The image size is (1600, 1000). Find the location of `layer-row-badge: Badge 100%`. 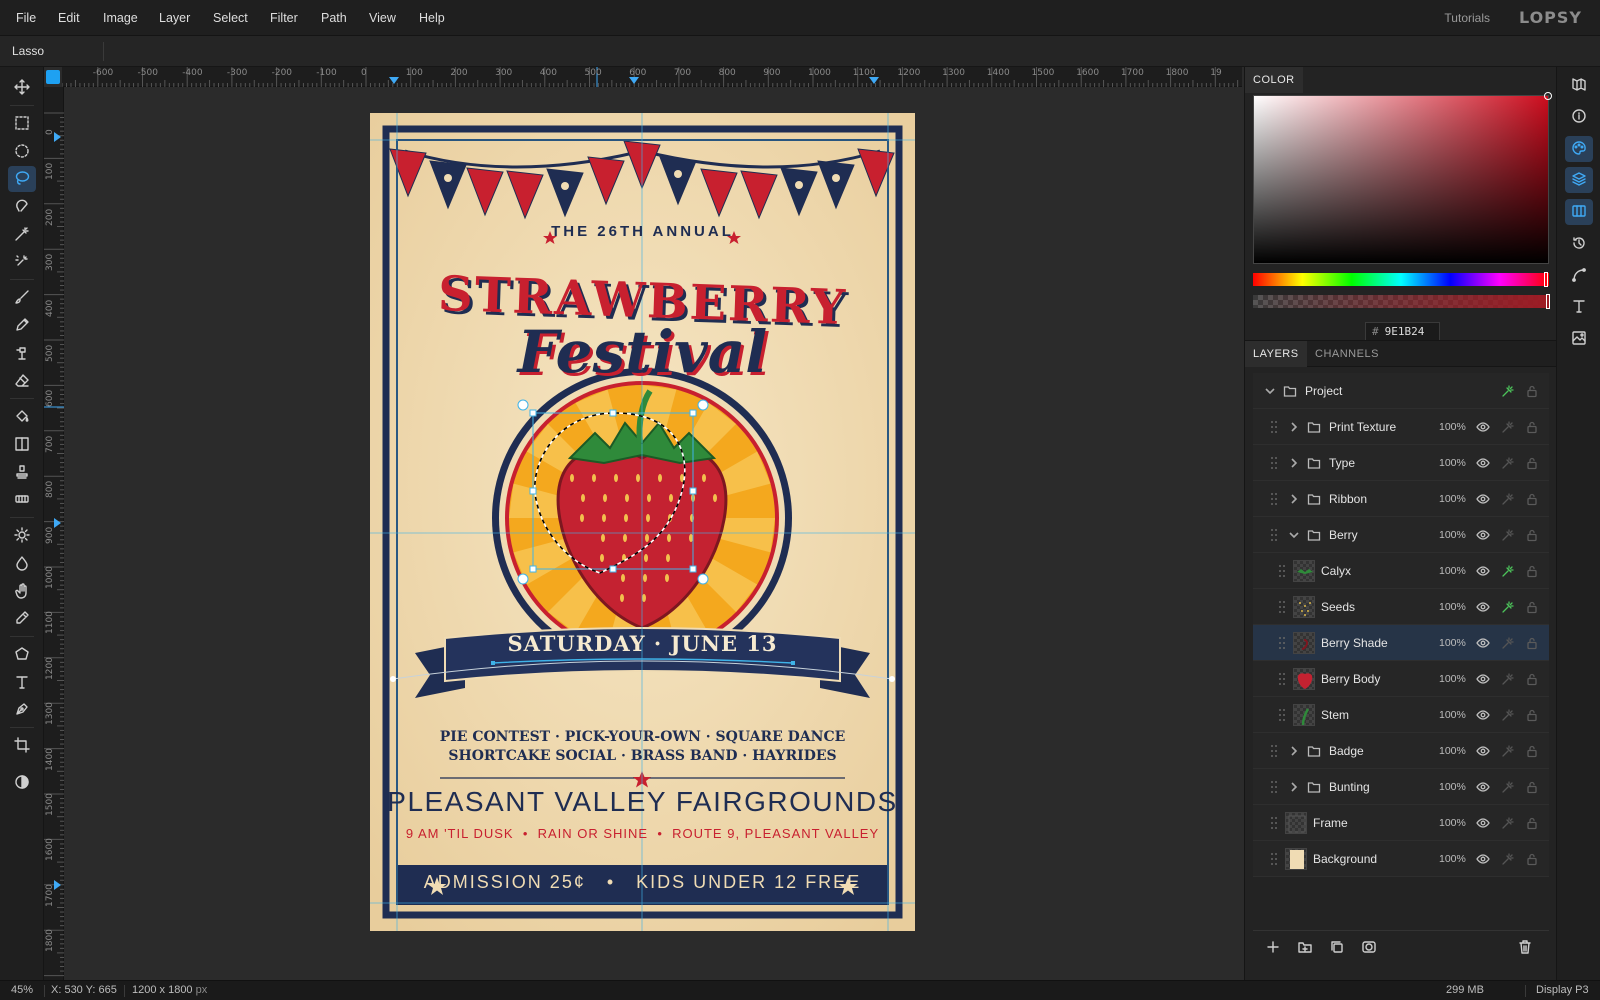

layer-row-badge: Badge 100% is located at coordinates (1401, 751).